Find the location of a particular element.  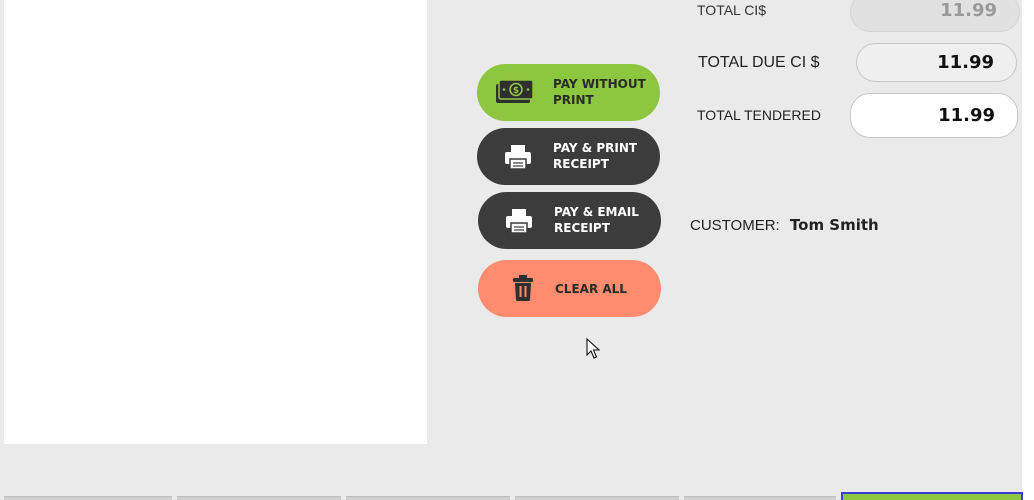

clear-all-button: CLEAR ALL is located at coordinates (569, 288).